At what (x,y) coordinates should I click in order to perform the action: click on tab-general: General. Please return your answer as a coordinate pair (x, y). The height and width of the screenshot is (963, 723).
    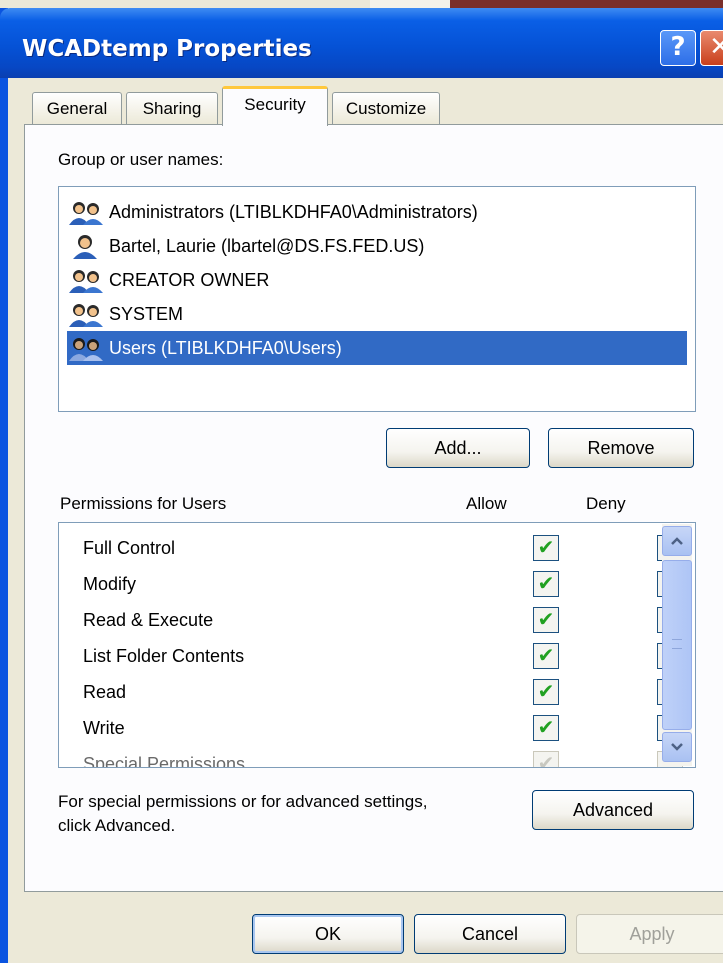
    Looking at the image, I should click on (77, 108).